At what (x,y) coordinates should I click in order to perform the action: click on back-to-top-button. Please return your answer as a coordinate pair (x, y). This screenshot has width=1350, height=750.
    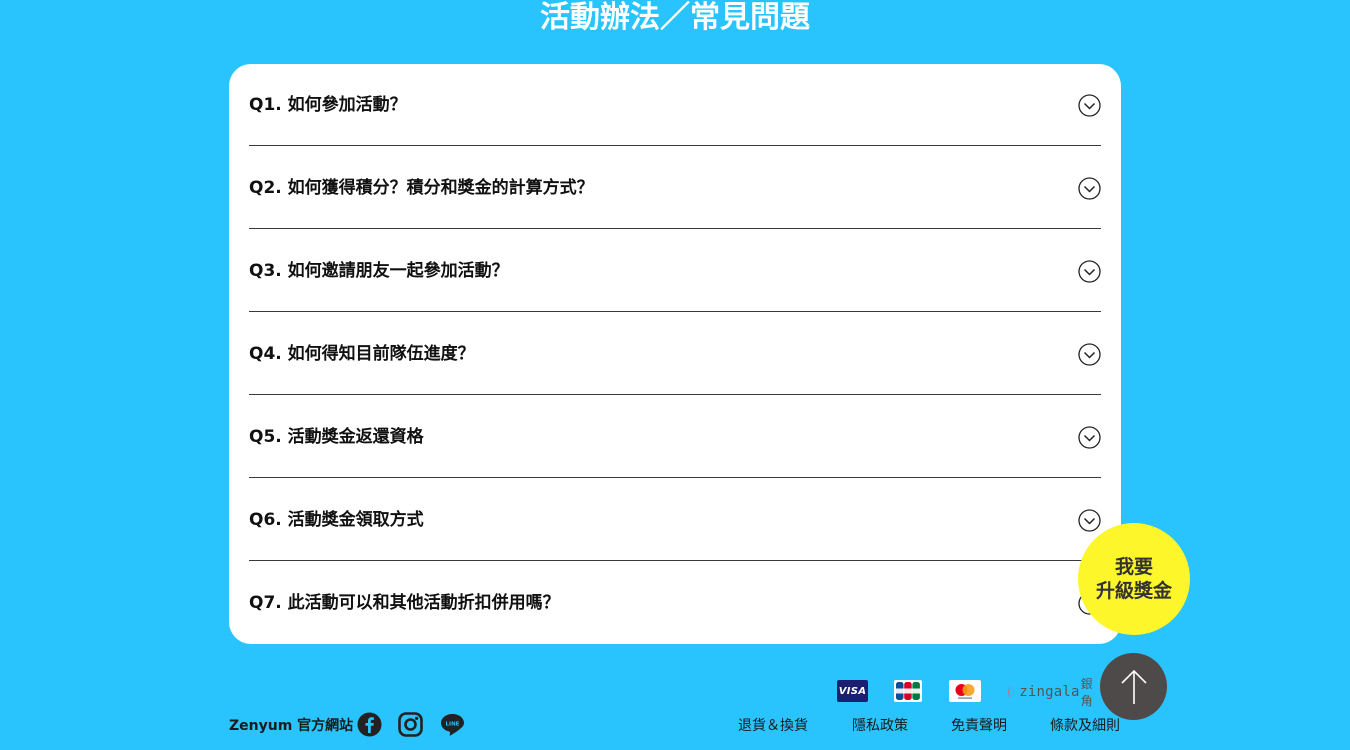
    Looking at the image, I should click on (1133, 686).